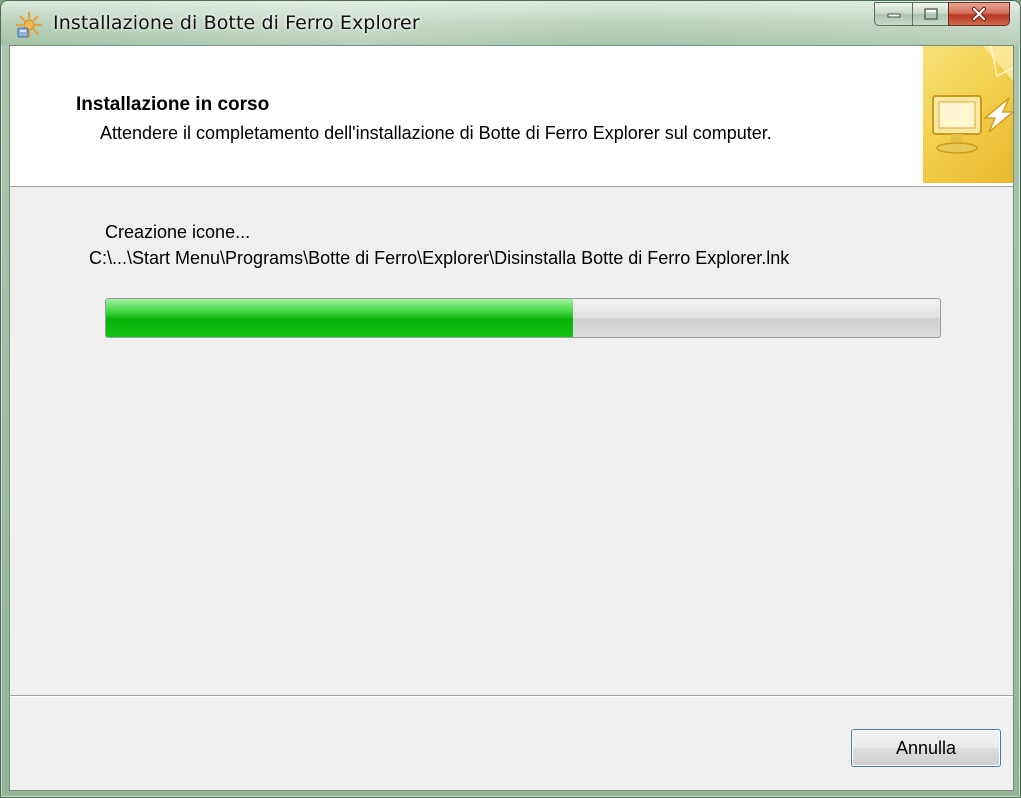 This screenshot has width=1021, height=798. Describe the element at coordinates (926, 748) in the screenshot. I see `cancel-button: Annulla` at that location.